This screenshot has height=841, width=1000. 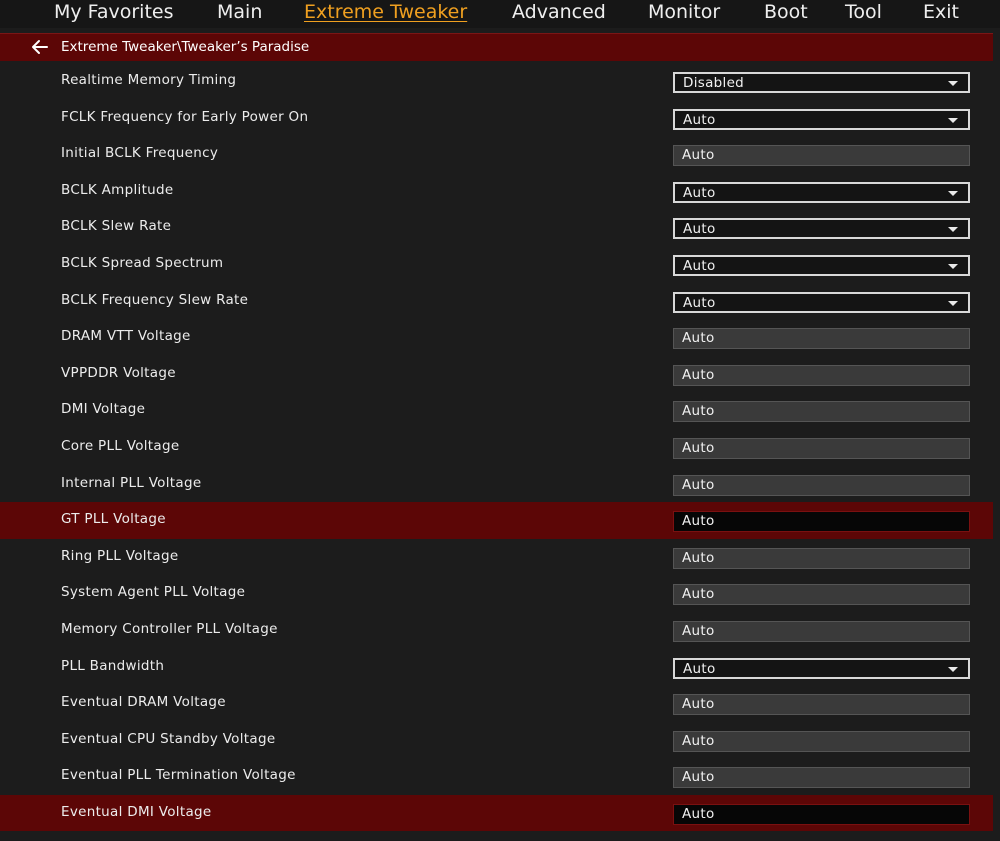 What do you see at coordinates (131, 482) in the screenshot?
I see `setting-label: Internal PLL Voltage` at bounding box center [131, 482].